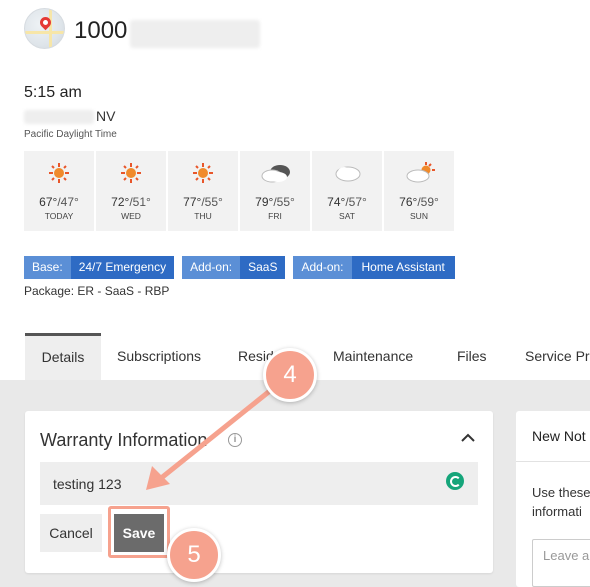  What do you see at coordinates (212, 436) in the screenshot?
I see `annotation-arrow` at bounding box center [212, 436].